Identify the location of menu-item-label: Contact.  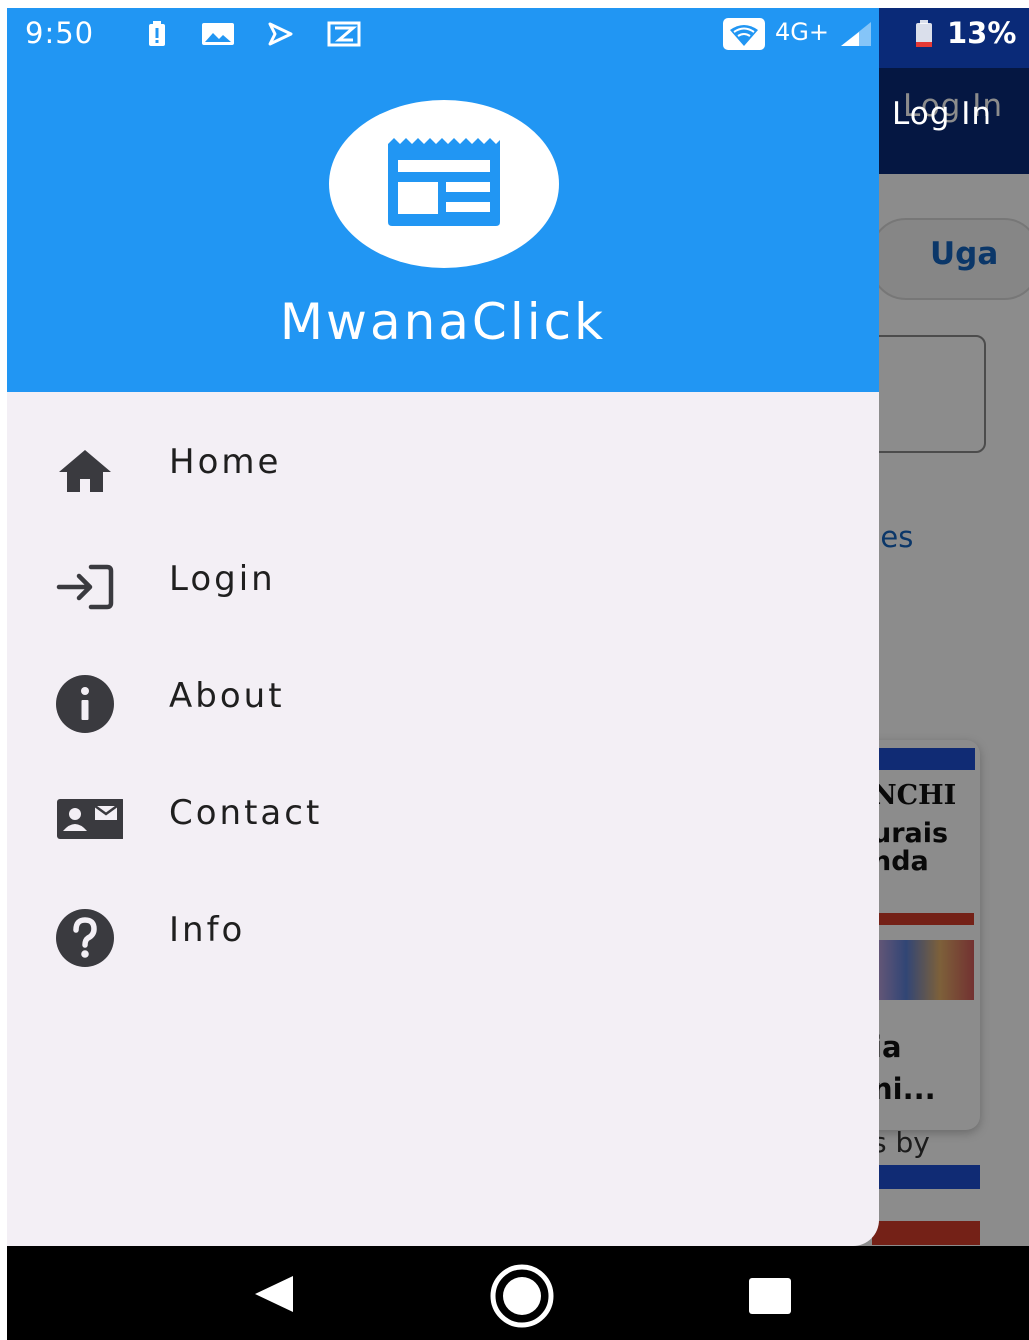
(246, 813).